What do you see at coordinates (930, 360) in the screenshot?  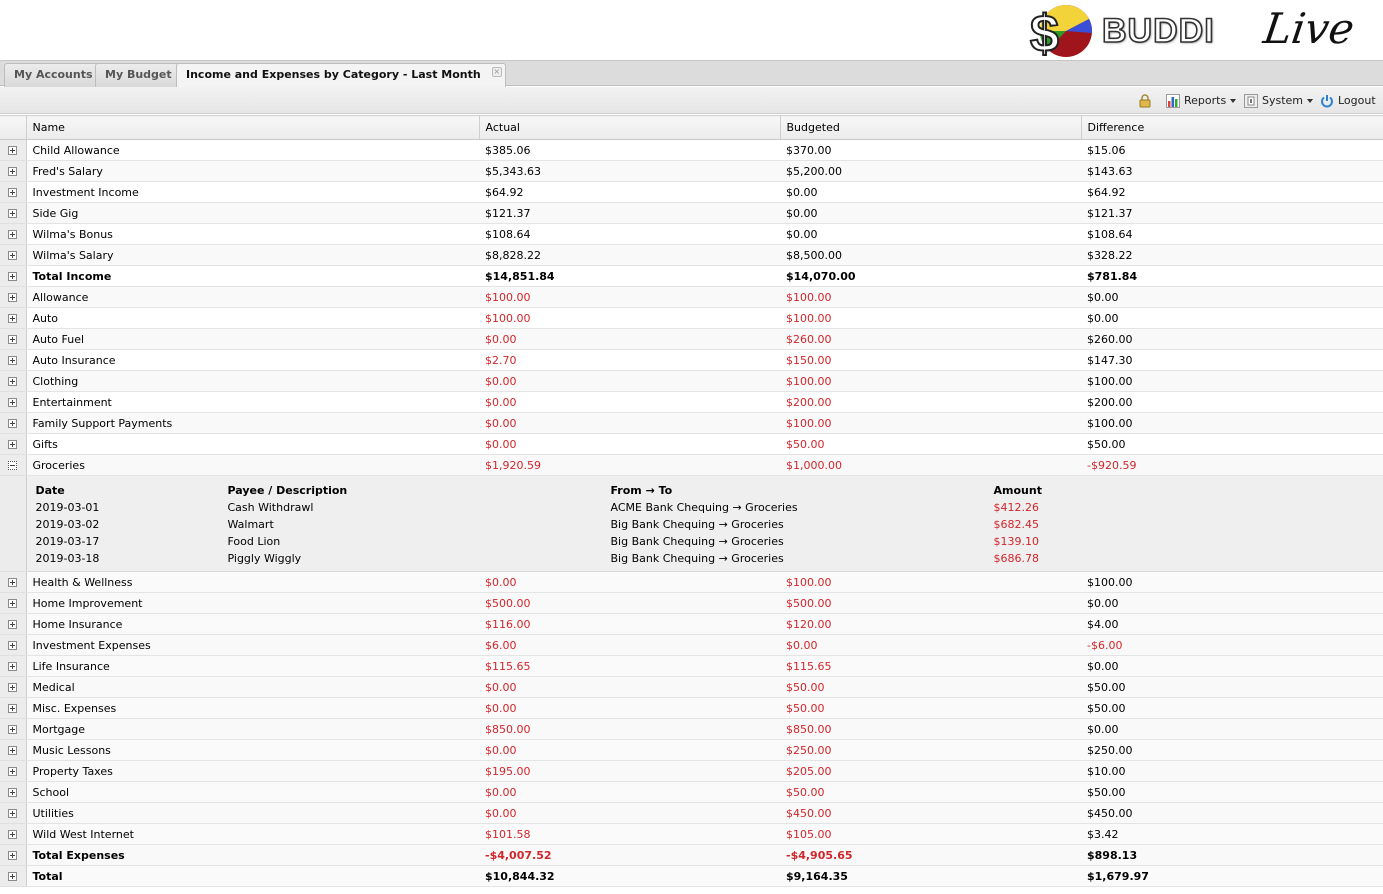 I see `cell-budgeted: $150.00` at bounding box center [930, 360].